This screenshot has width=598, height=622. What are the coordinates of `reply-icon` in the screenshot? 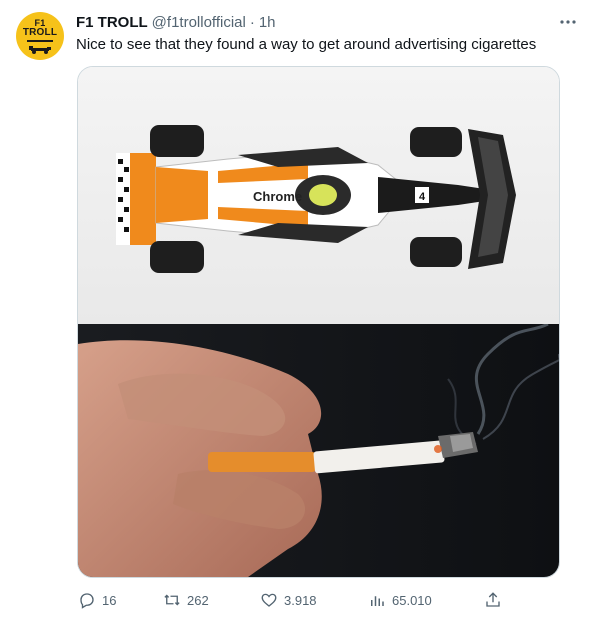 It's located at (87, 601).